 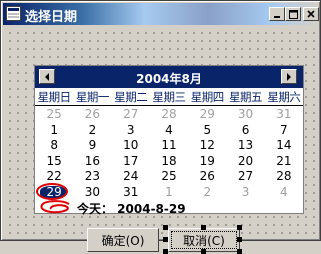 What do you see at coordinates (245, 146) in the screenshot?
I see `day-cell: 13` at bounding box center [245, 146].